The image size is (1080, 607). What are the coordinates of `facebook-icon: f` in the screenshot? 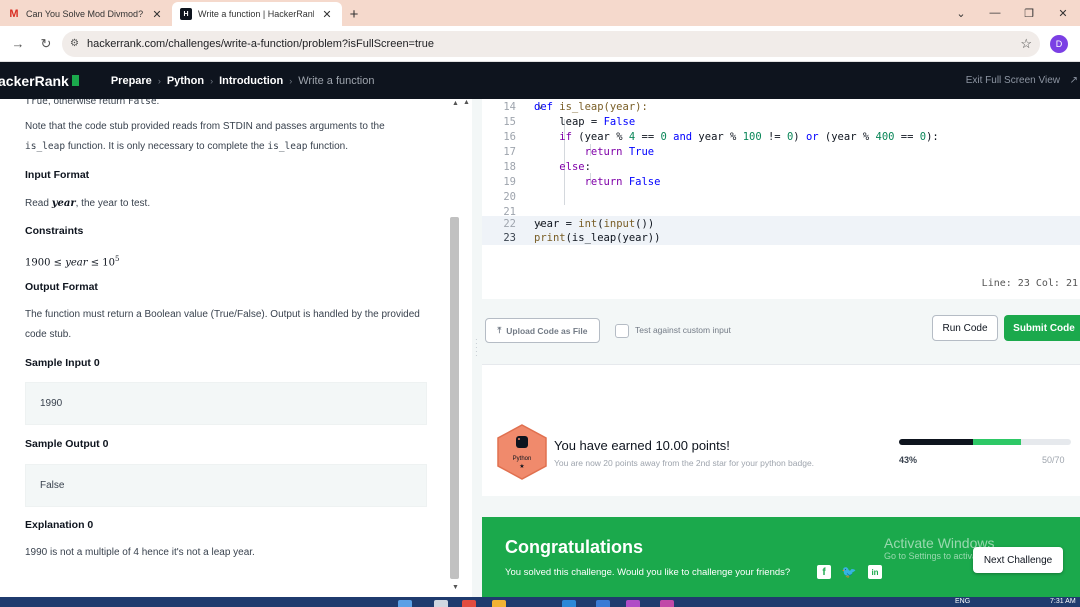 It's located at (824, 572).